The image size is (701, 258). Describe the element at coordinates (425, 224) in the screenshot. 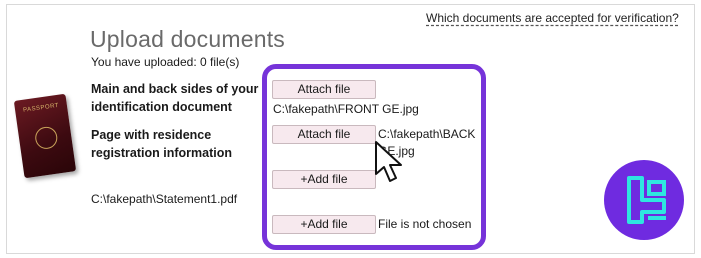

I see `additional-file-status-2: File is not chosen` at that location.